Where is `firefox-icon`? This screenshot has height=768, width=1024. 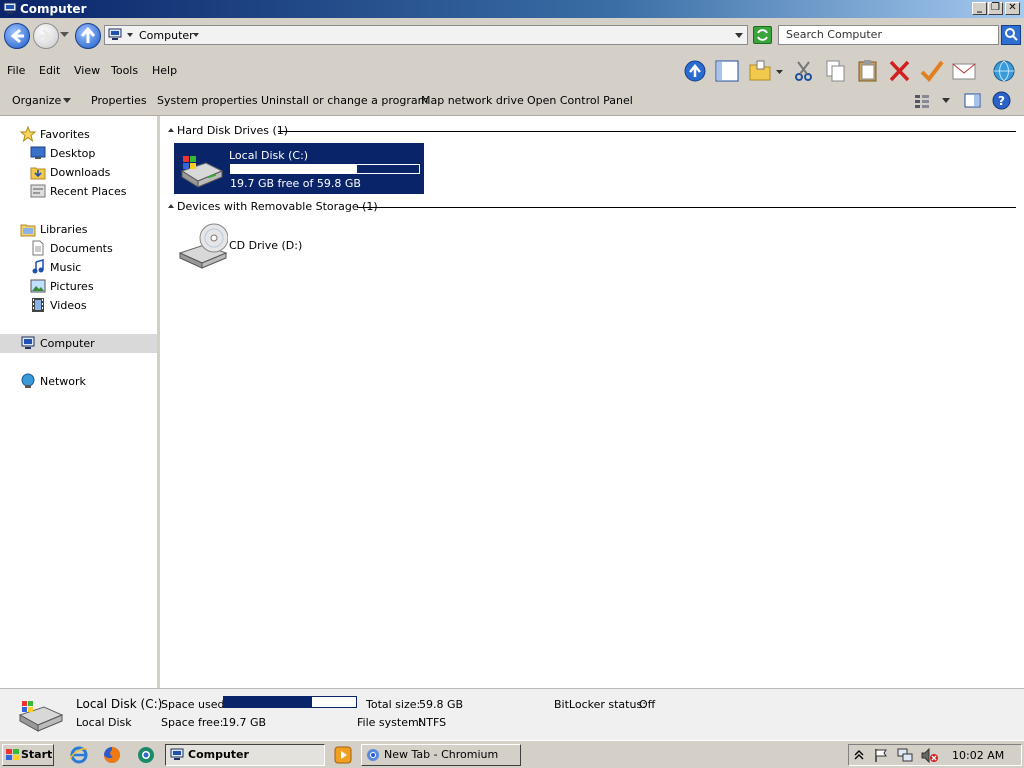 firefox-icon is located at coordinates (112, 755).